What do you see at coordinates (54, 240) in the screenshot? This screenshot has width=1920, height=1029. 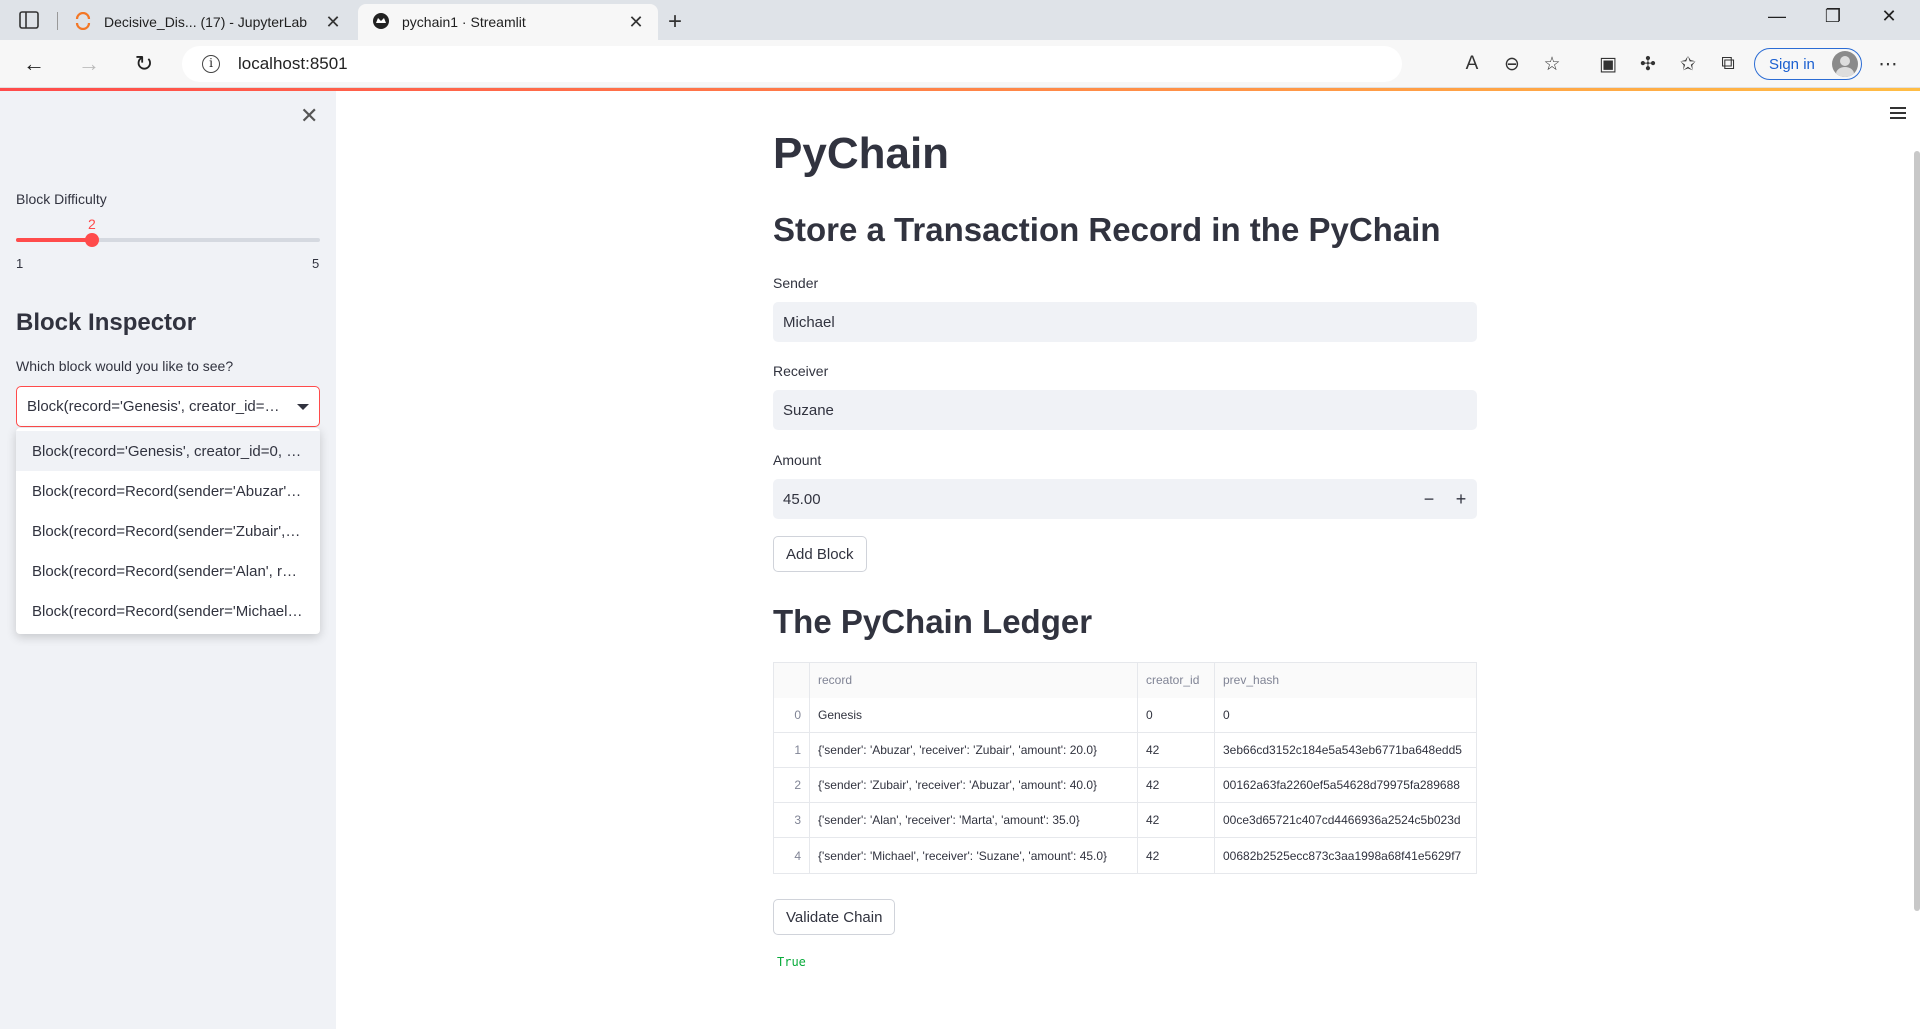 I see `slider-fill` at bounding box center [54, 240].